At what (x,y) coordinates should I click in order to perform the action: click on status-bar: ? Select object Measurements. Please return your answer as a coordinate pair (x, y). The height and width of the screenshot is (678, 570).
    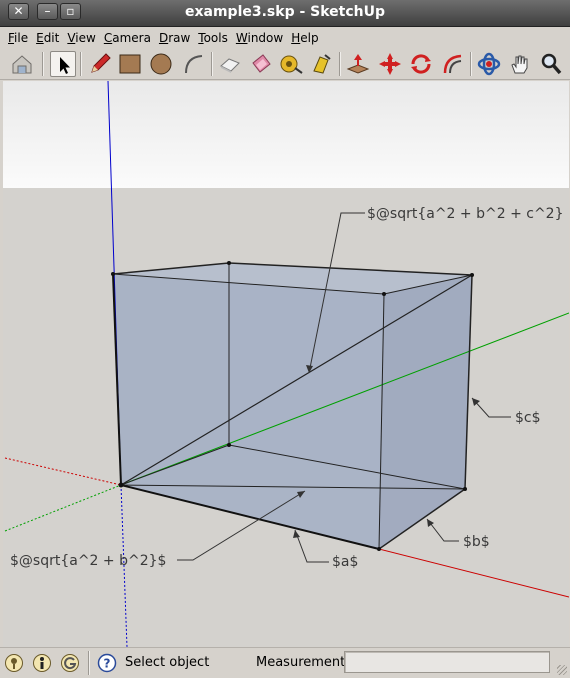
    Looking at the image, I should click on (285, 662).